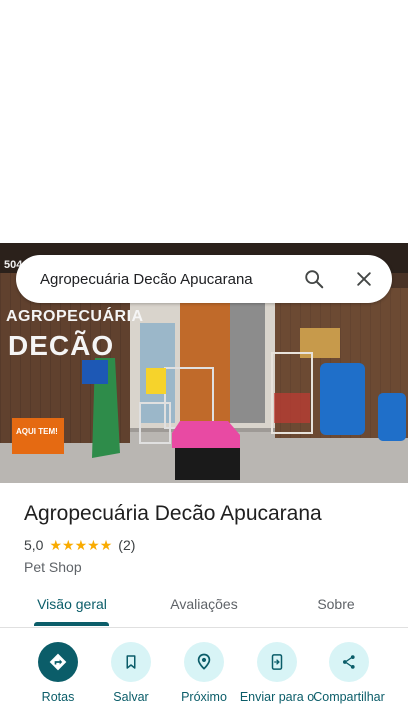  What do you see at coordinates (154, 279) in the screenshot?
I see `search-query: Agropecuária Decão Apucarana` at bounding box center [154, 279].